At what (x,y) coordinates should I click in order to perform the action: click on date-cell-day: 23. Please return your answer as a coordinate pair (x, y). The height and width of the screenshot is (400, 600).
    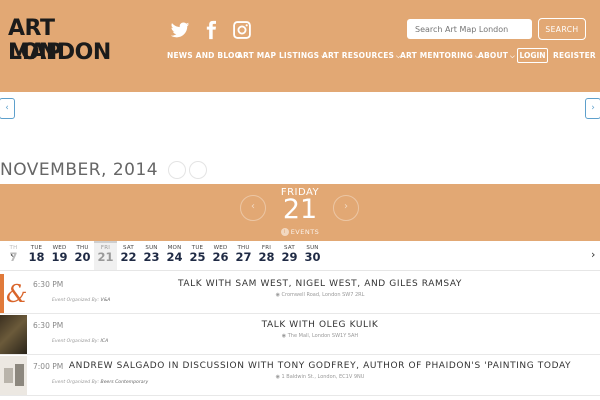
    Looking at the image, I should click on (151, 257).